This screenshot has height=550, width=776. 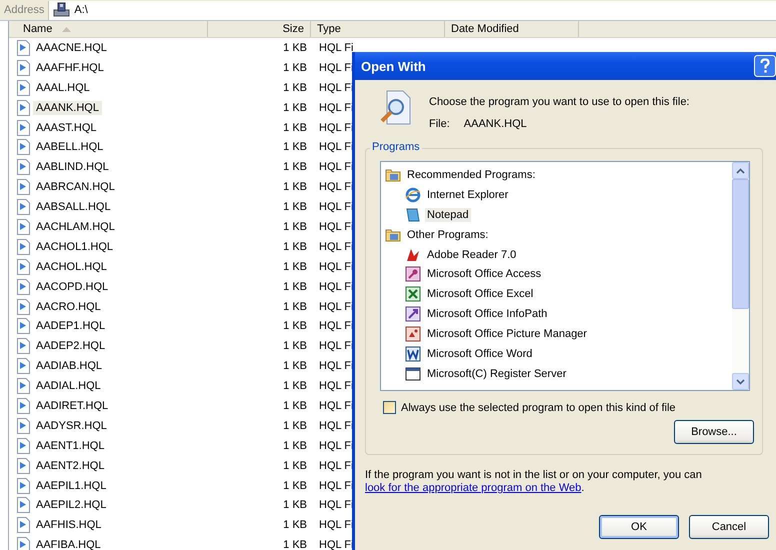 I want to click on file-name: AADIRET.HQL, so click(x=72, y=405).